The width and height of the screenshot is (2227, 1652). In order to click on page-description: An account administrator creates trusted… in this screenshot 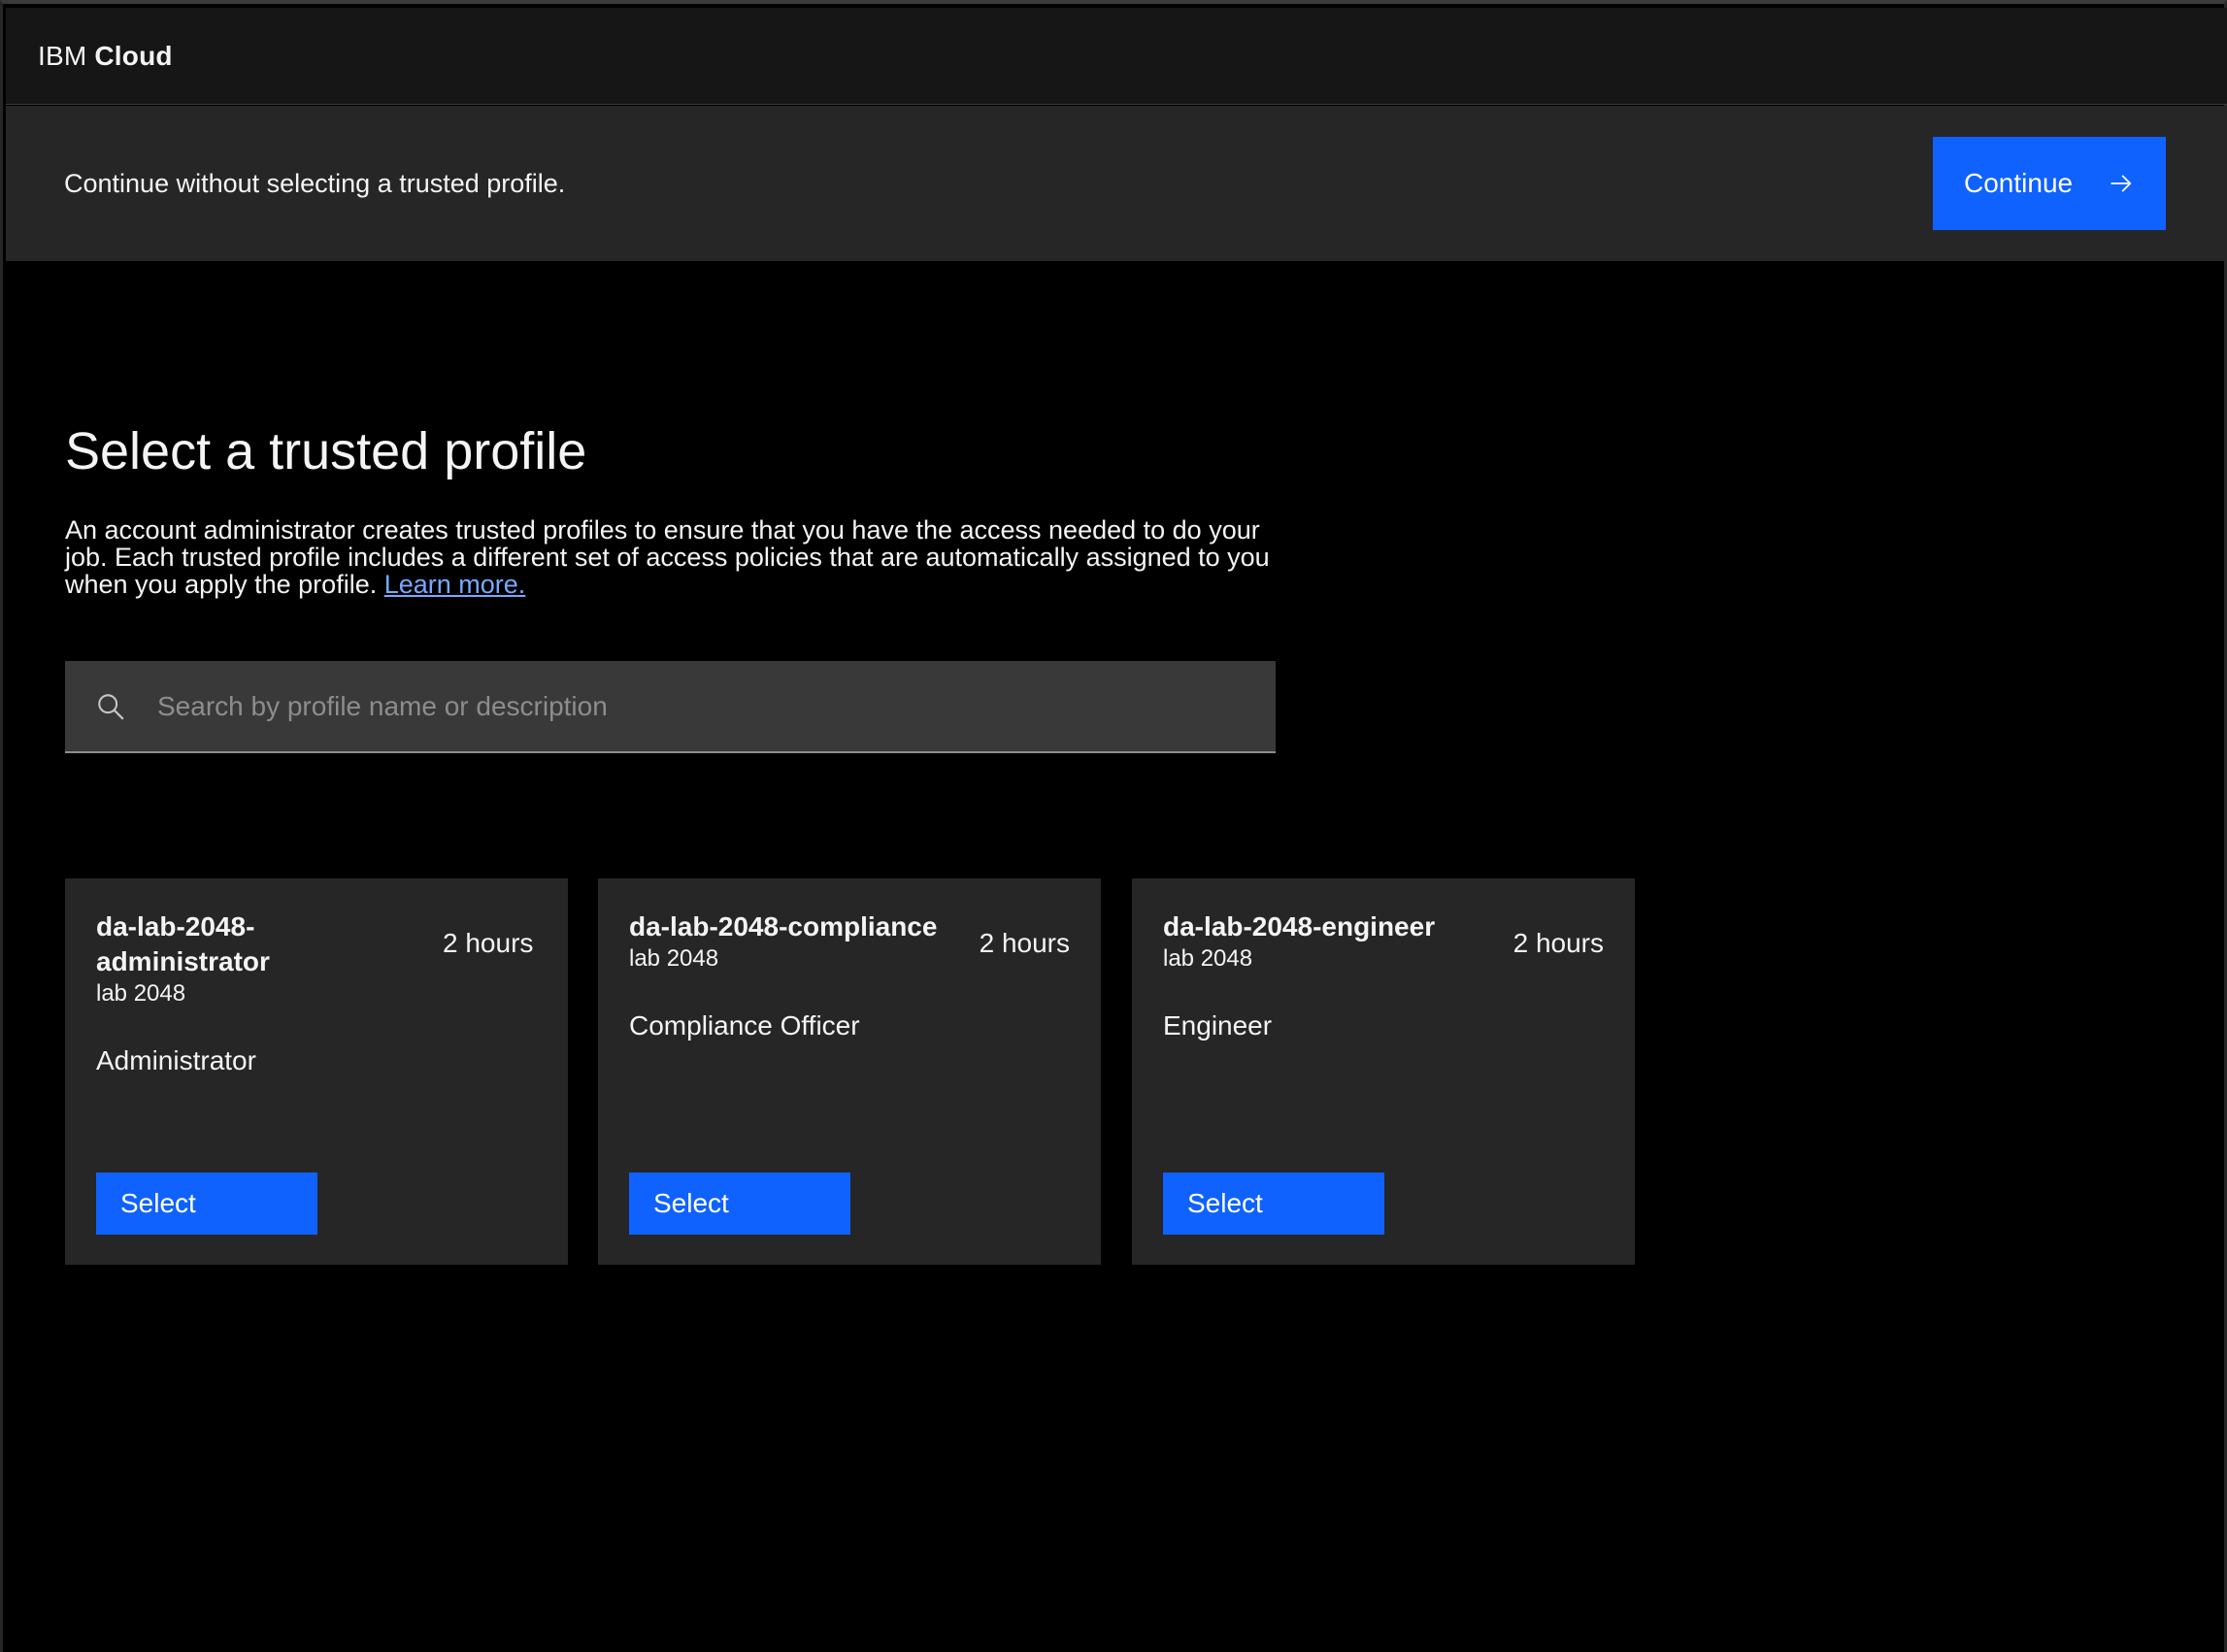, I will do `click(672, 557)`.